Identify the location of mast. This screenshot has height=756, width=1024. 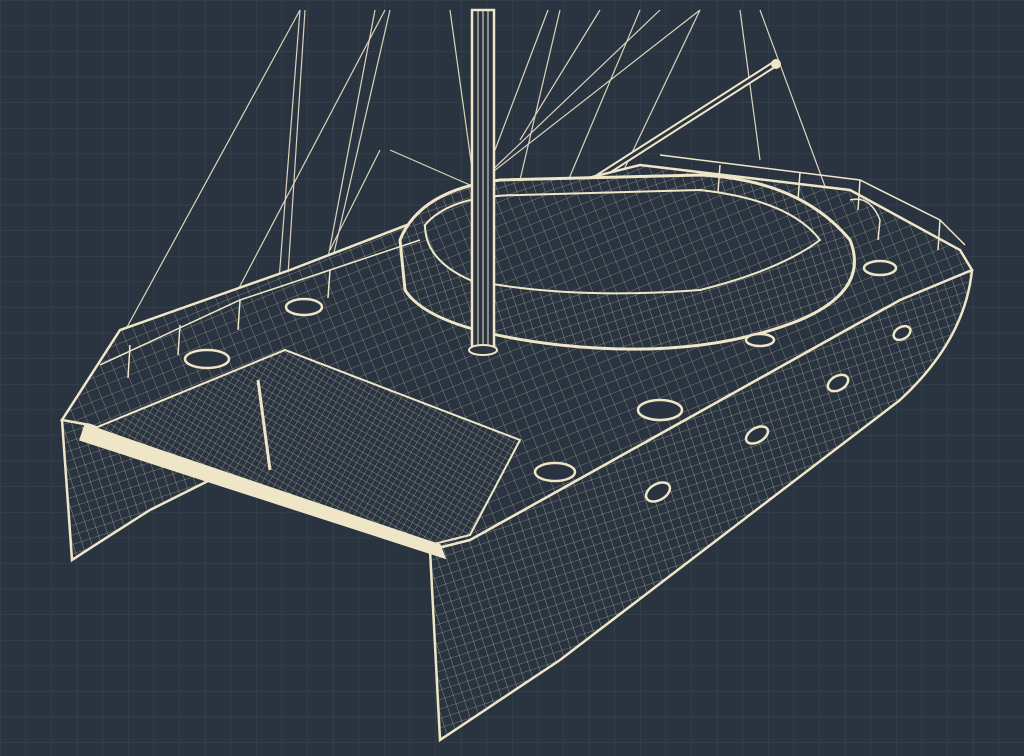
(483, 182).